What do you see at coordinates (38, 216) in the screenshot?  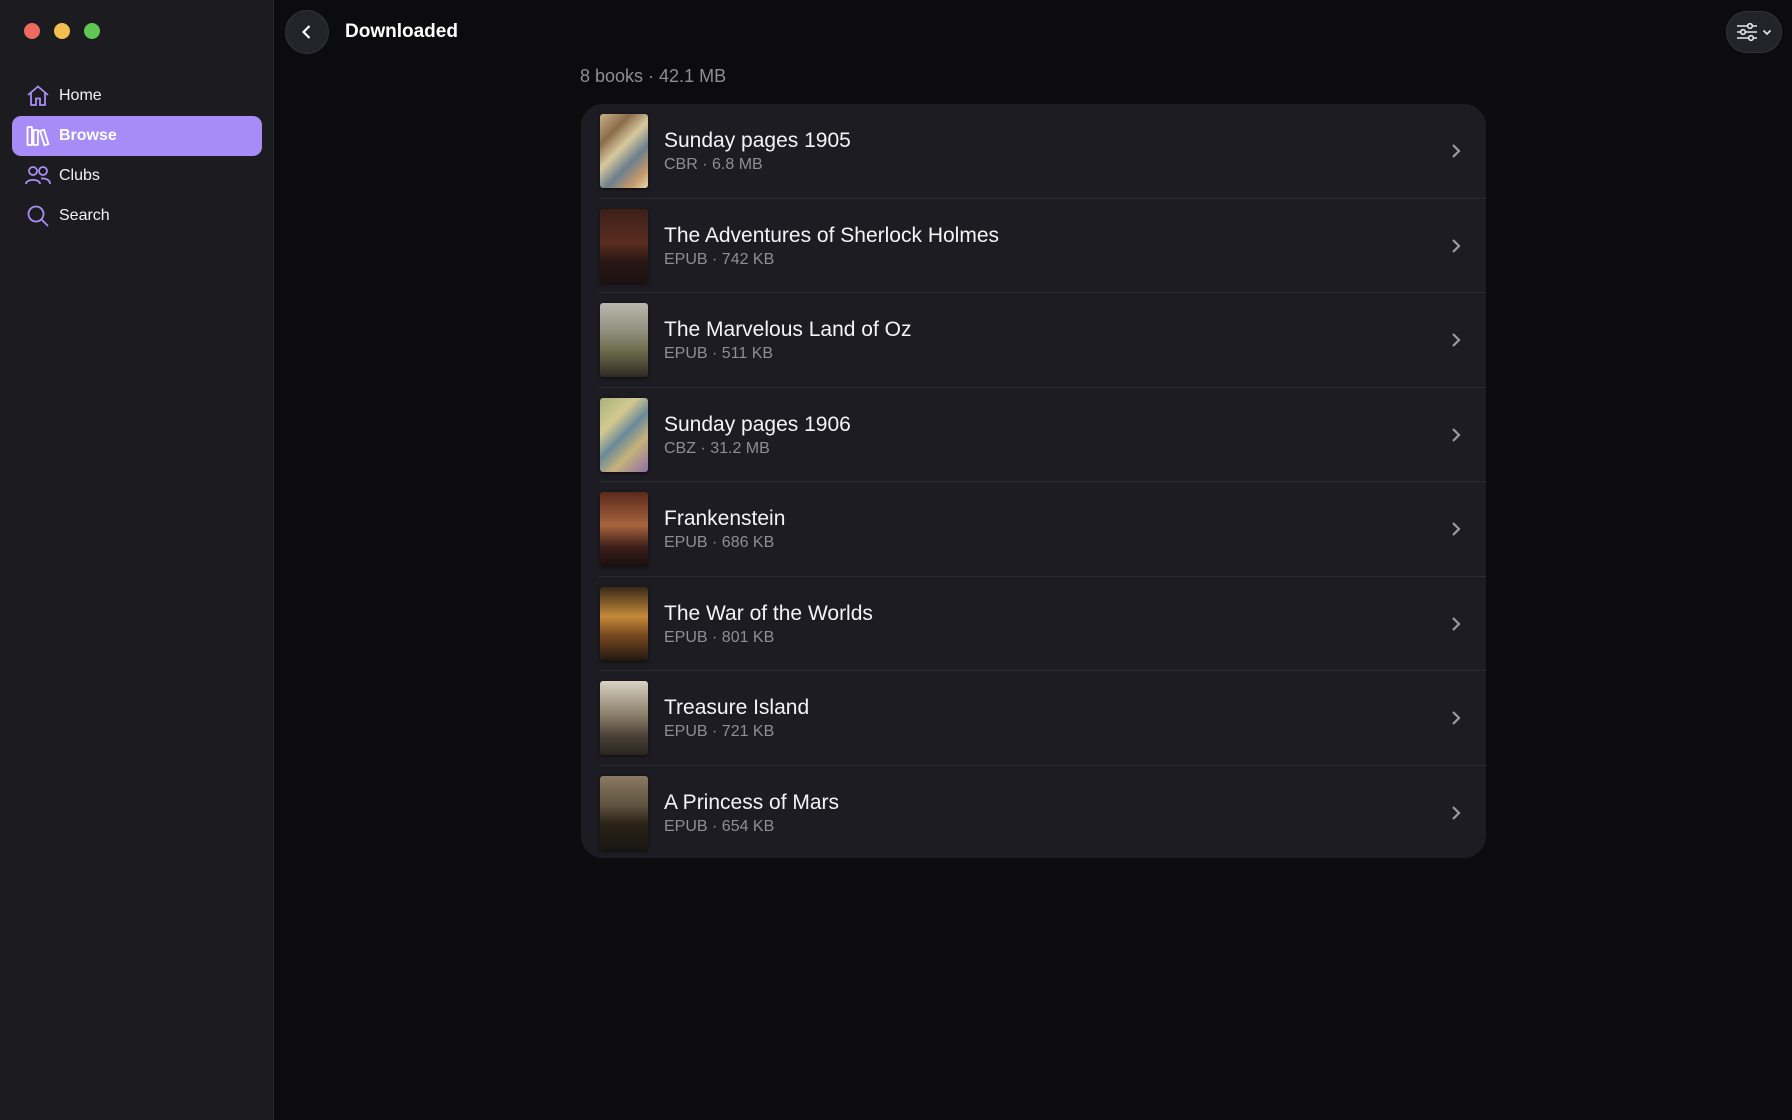 I see `magnifier-icon` at bounding box center [38, 216].